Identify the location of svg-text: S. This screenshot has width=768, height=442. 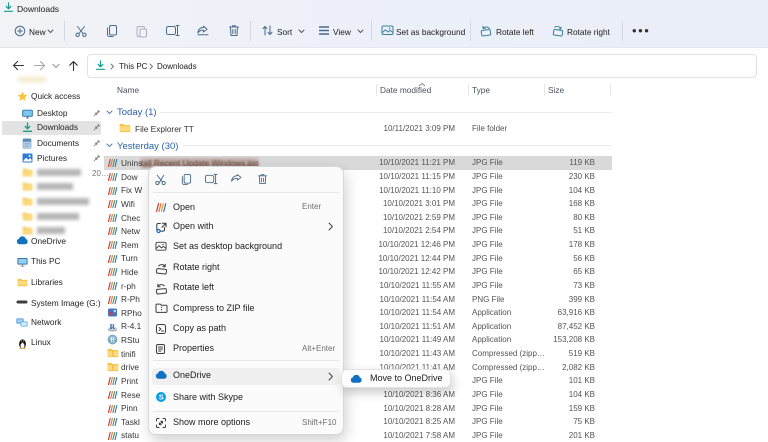
(161, 397).